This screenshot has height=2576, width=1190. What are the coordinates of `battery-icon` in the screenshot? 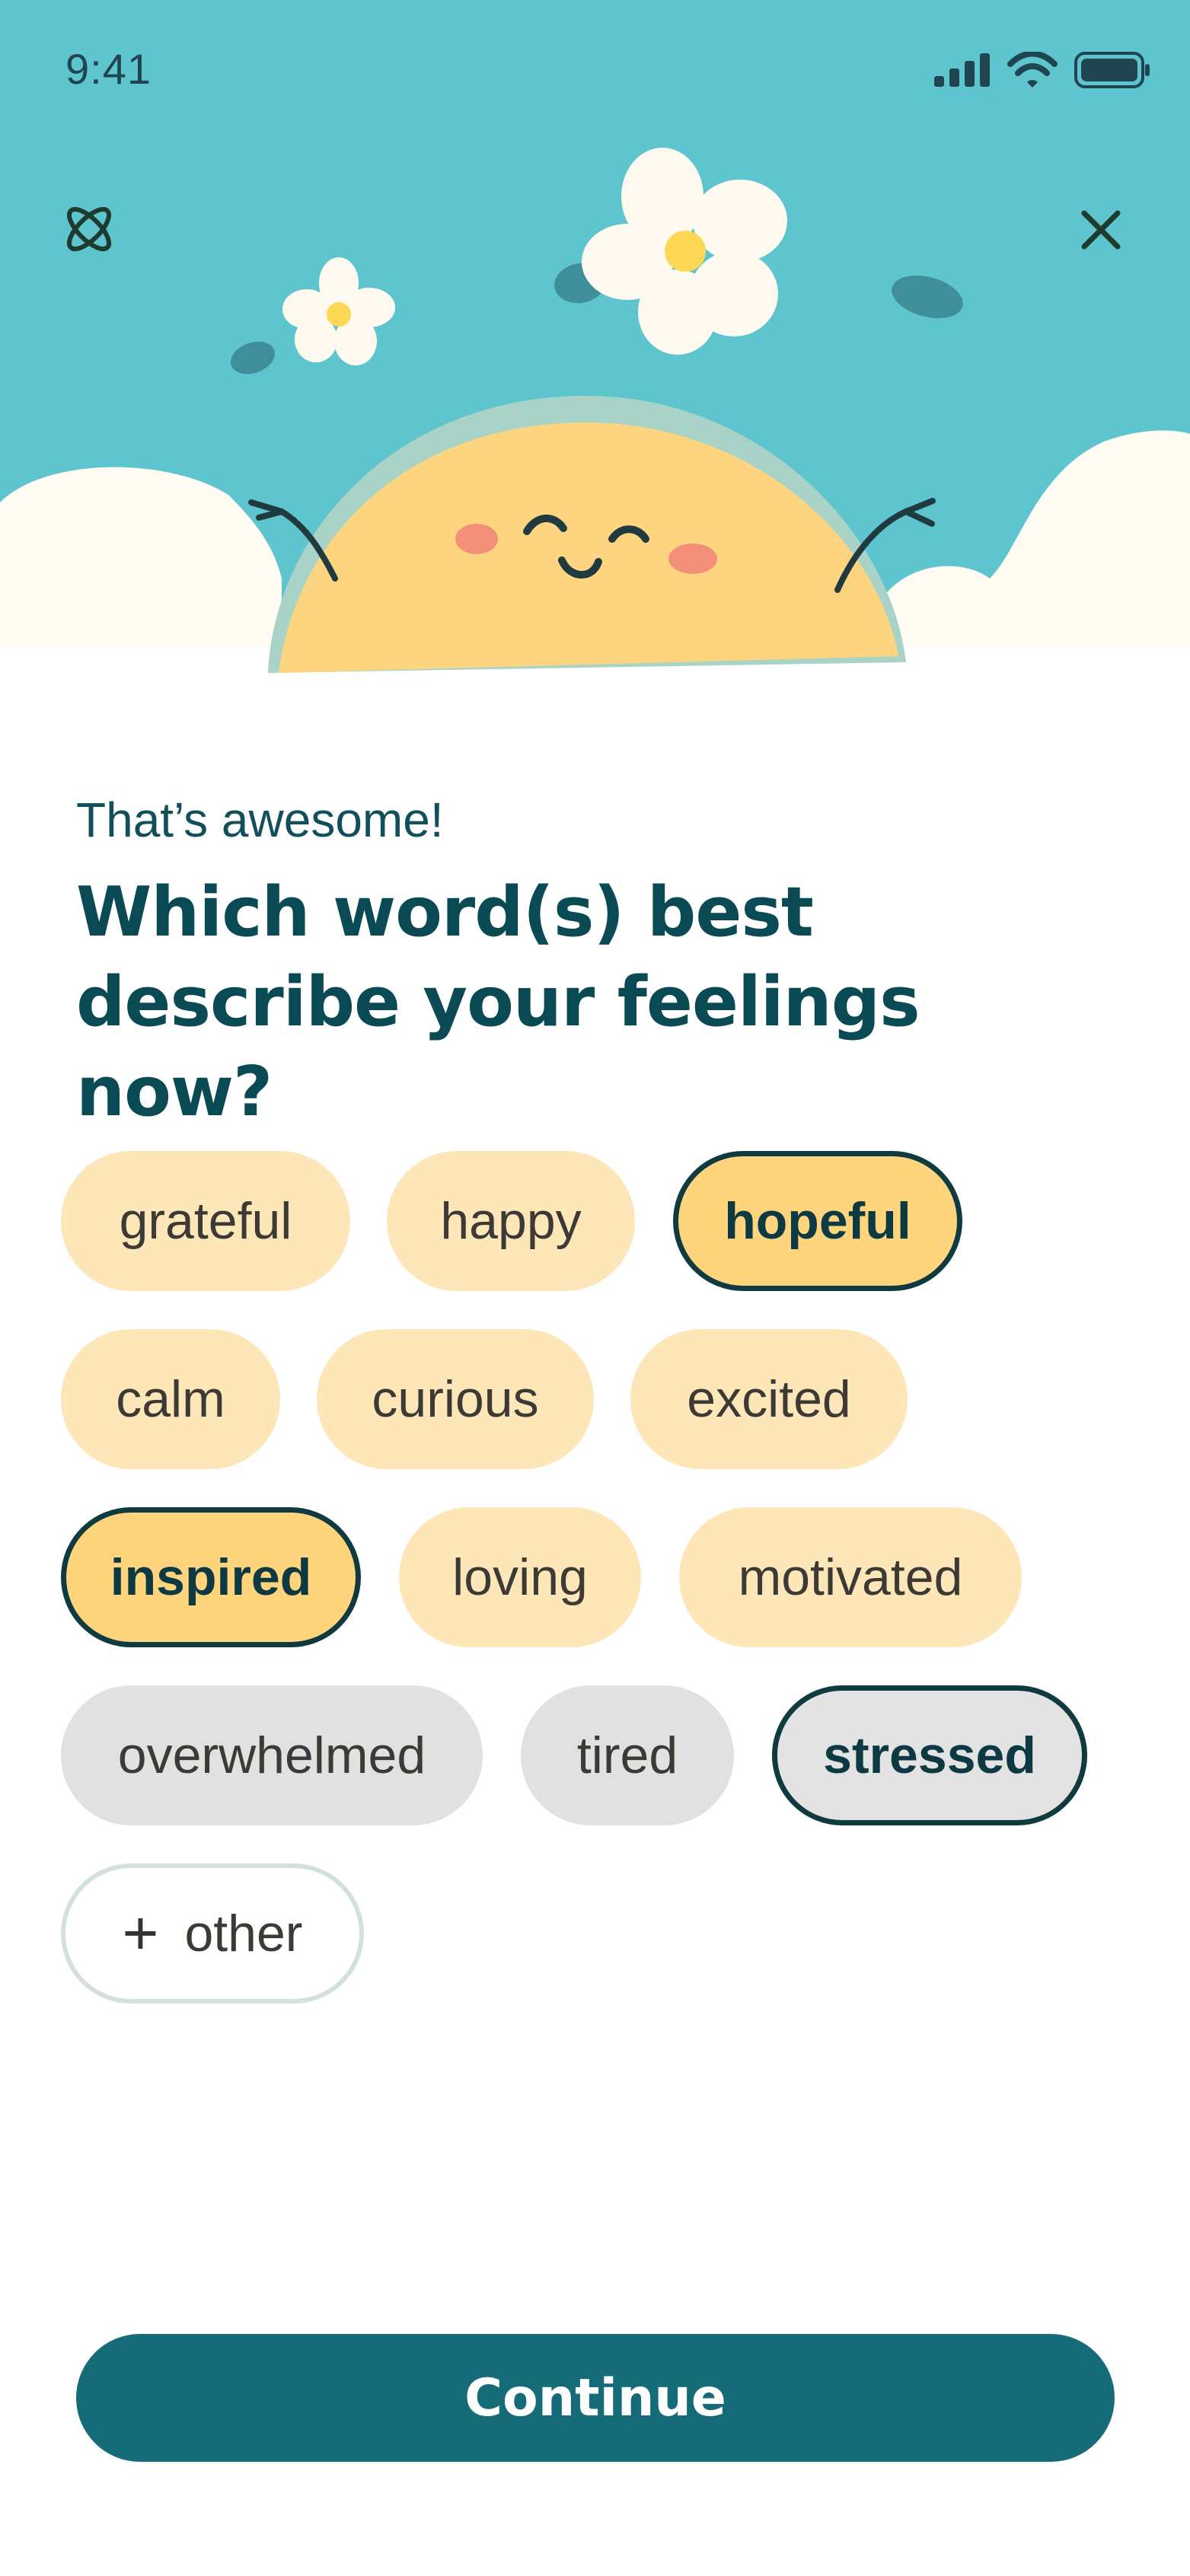 It's located at (1112, 70).